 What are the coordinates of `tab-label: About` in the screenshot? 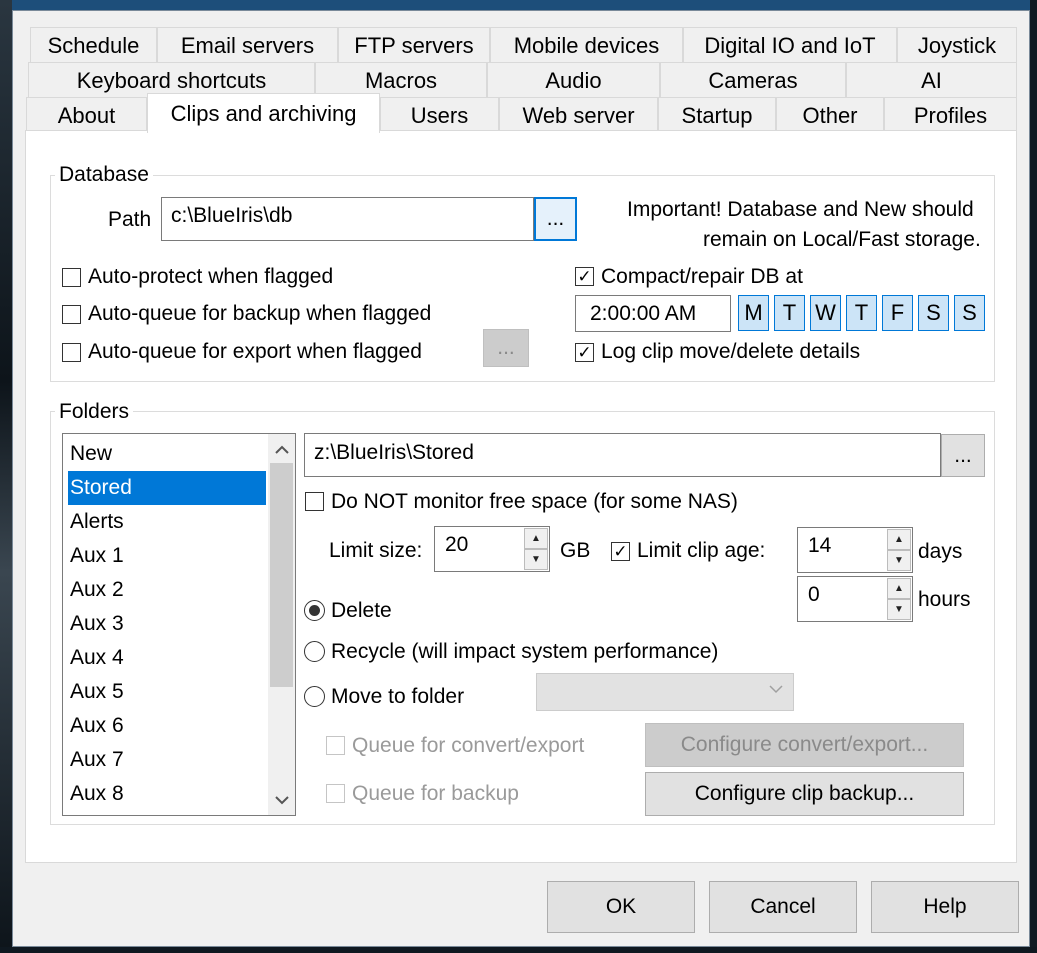 It's located at (86, 115).